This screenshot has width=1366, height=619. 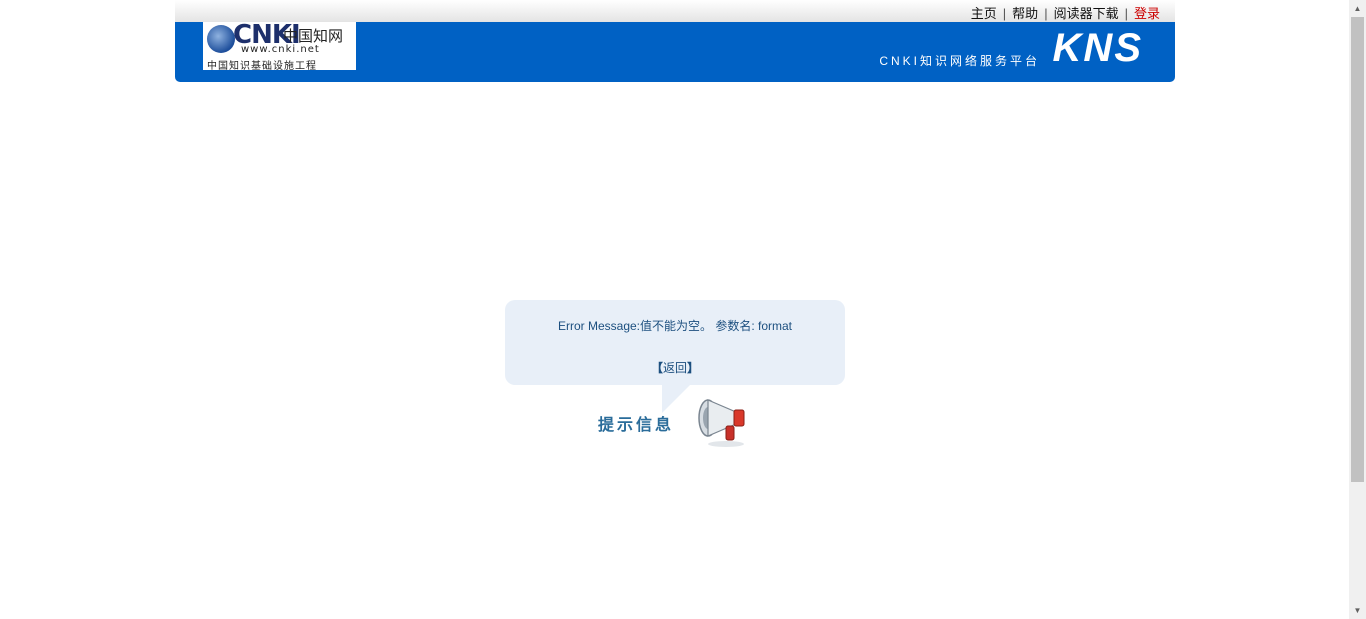 What do you see at coordinates (675, 11) in the screenshot?
I see `top-bar: 主页 | 帮助 | 阅读器下载 | 登录` at bounding box center [675, 11].